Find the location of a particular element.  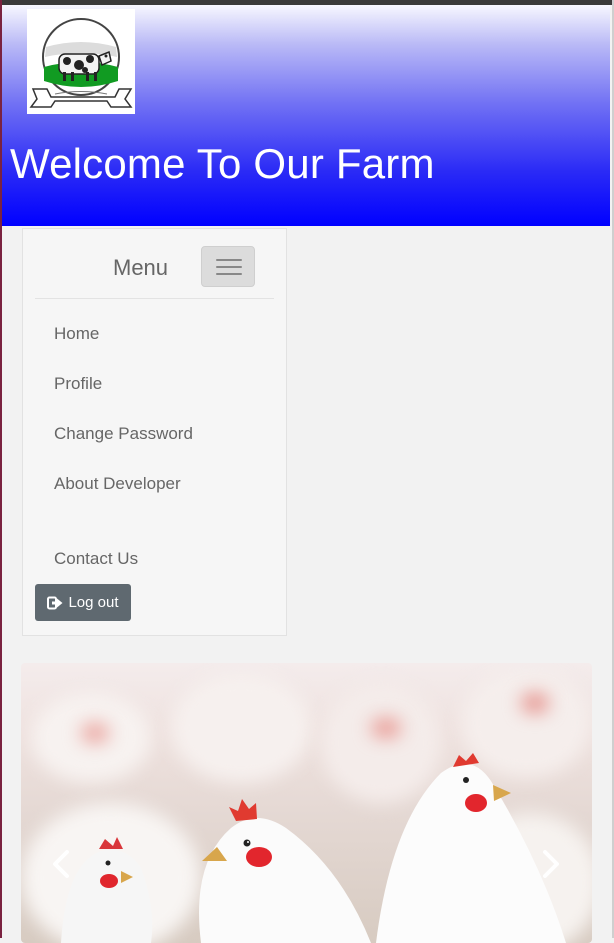

farm-logo is located at coordinates (81, 61).